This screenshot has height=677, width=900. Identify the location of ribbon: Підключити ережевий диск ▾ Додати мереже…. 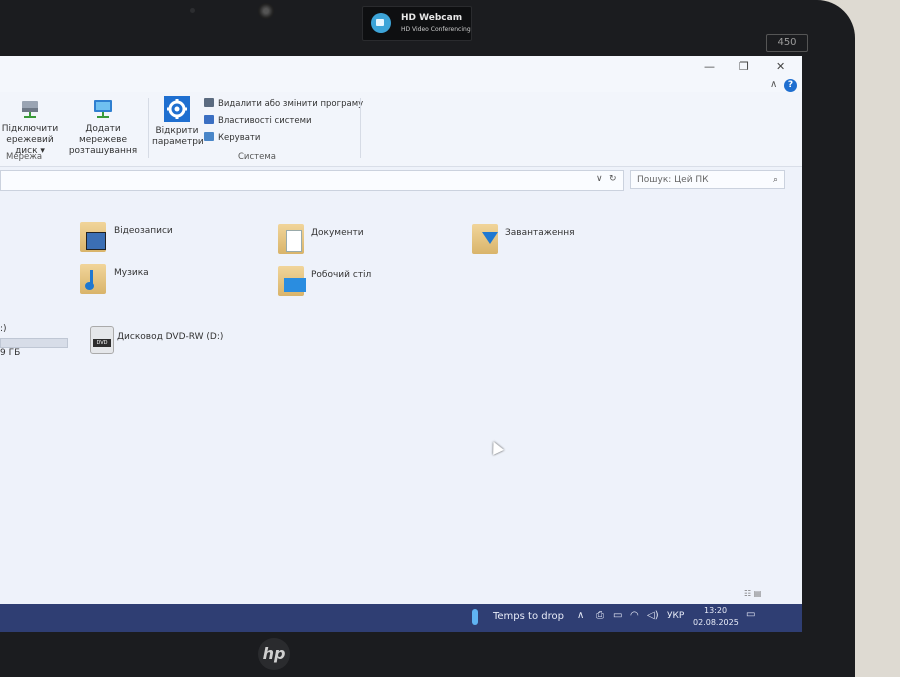
(401, 129).